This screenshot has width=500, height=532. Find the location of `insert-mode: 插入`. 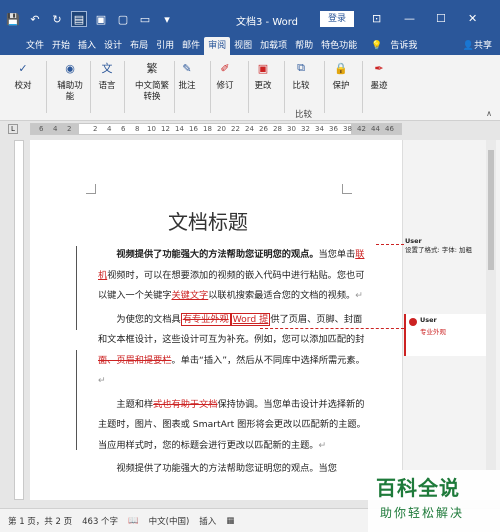

insert-mode: 插入 is located at coordinates (207, 521).